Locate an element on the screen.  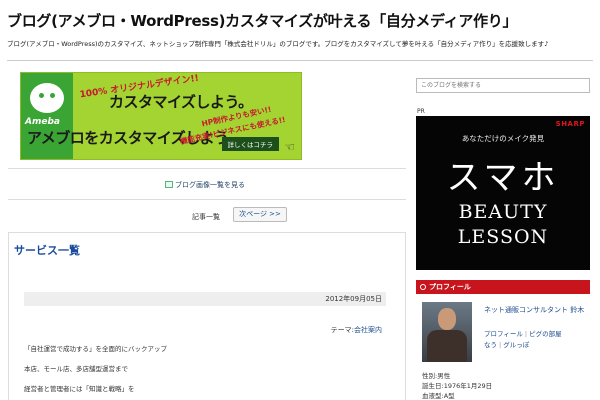
profile-heading-label: プロフィール is located at coordinates (450, 287).